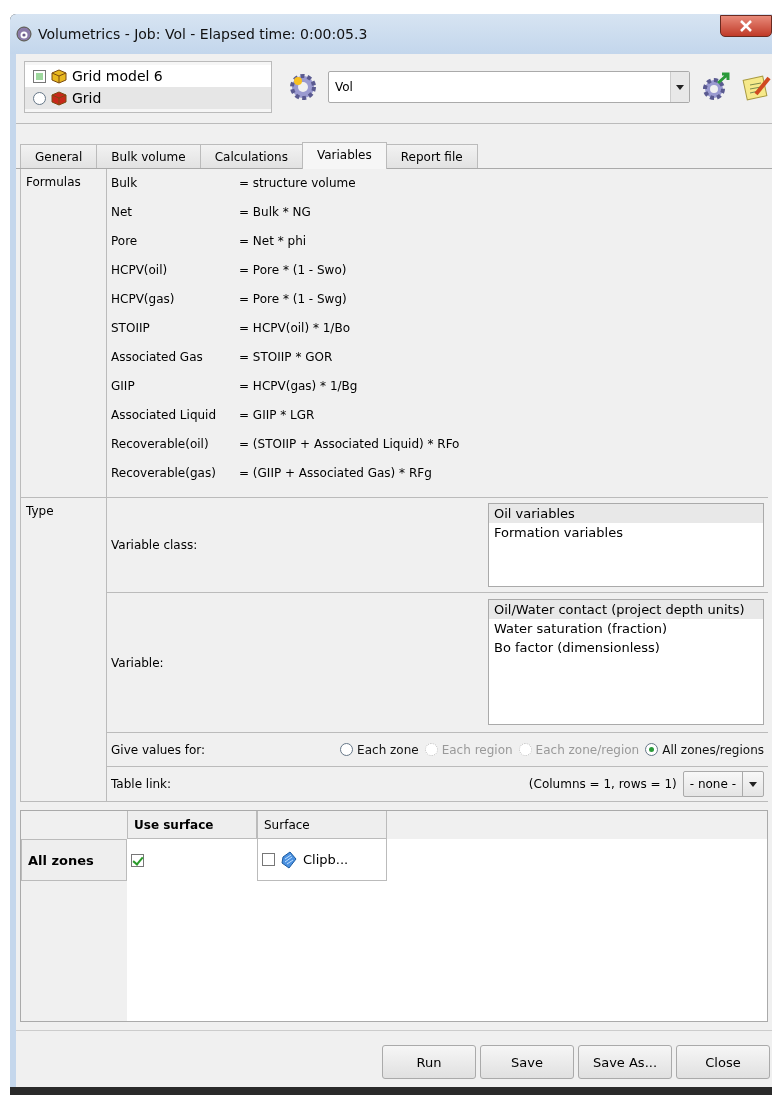  I want to click on formula-expression: = Bulk * NG, so click(275, 212).